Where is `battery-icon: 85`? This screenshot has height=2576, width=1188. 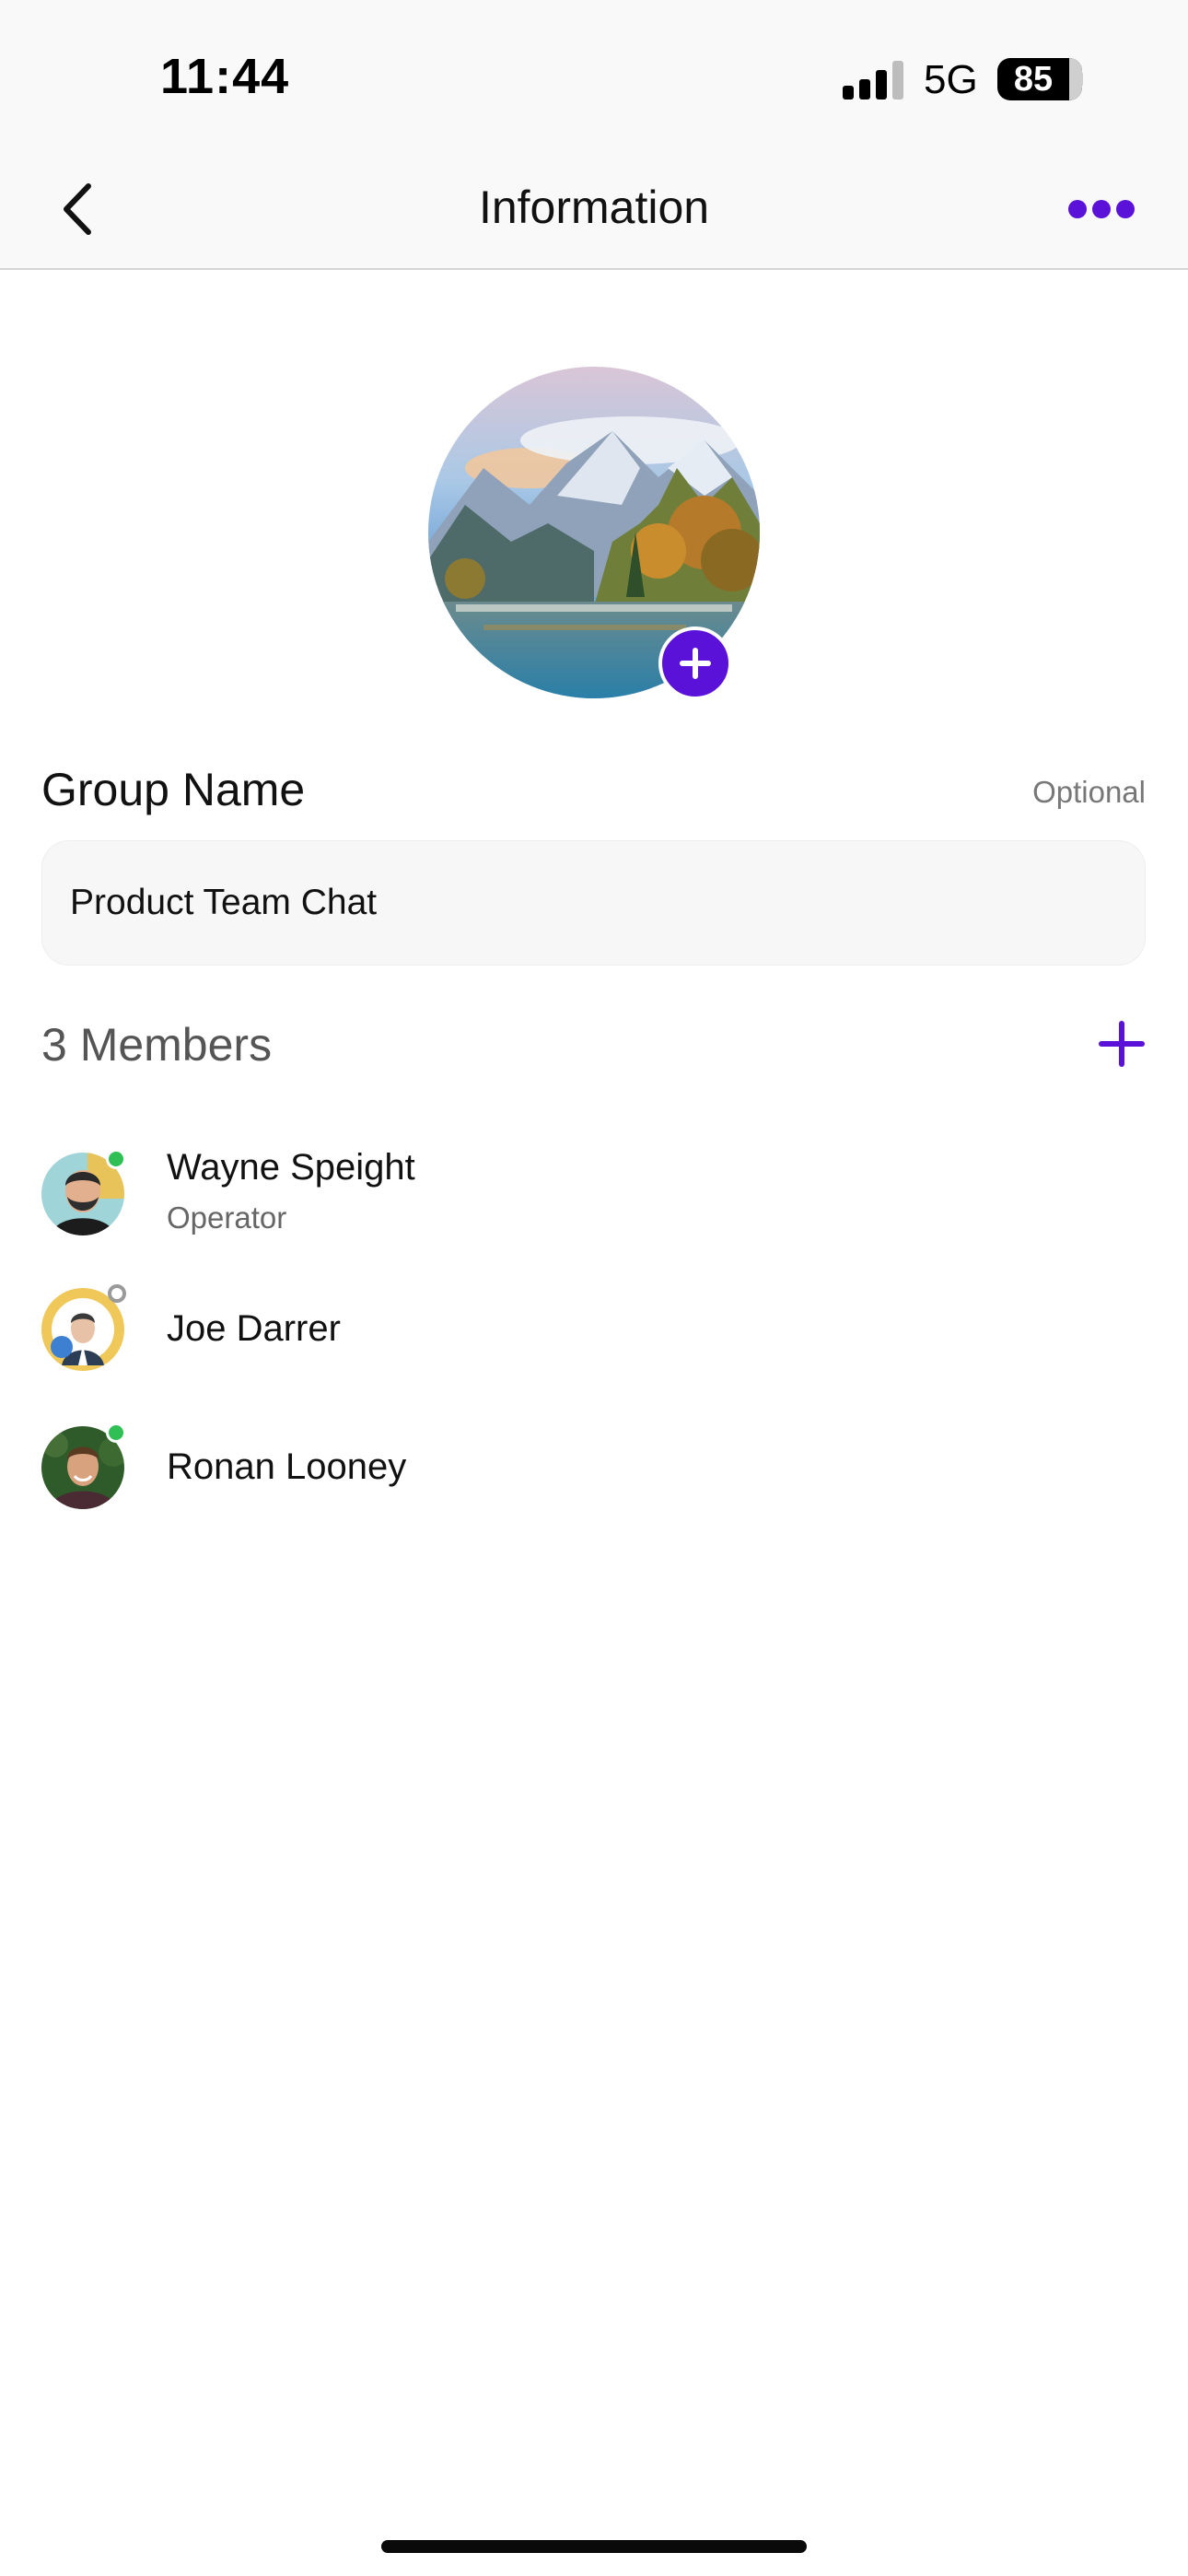 battery-icon: 85 is located at coordinates (1039, 79).